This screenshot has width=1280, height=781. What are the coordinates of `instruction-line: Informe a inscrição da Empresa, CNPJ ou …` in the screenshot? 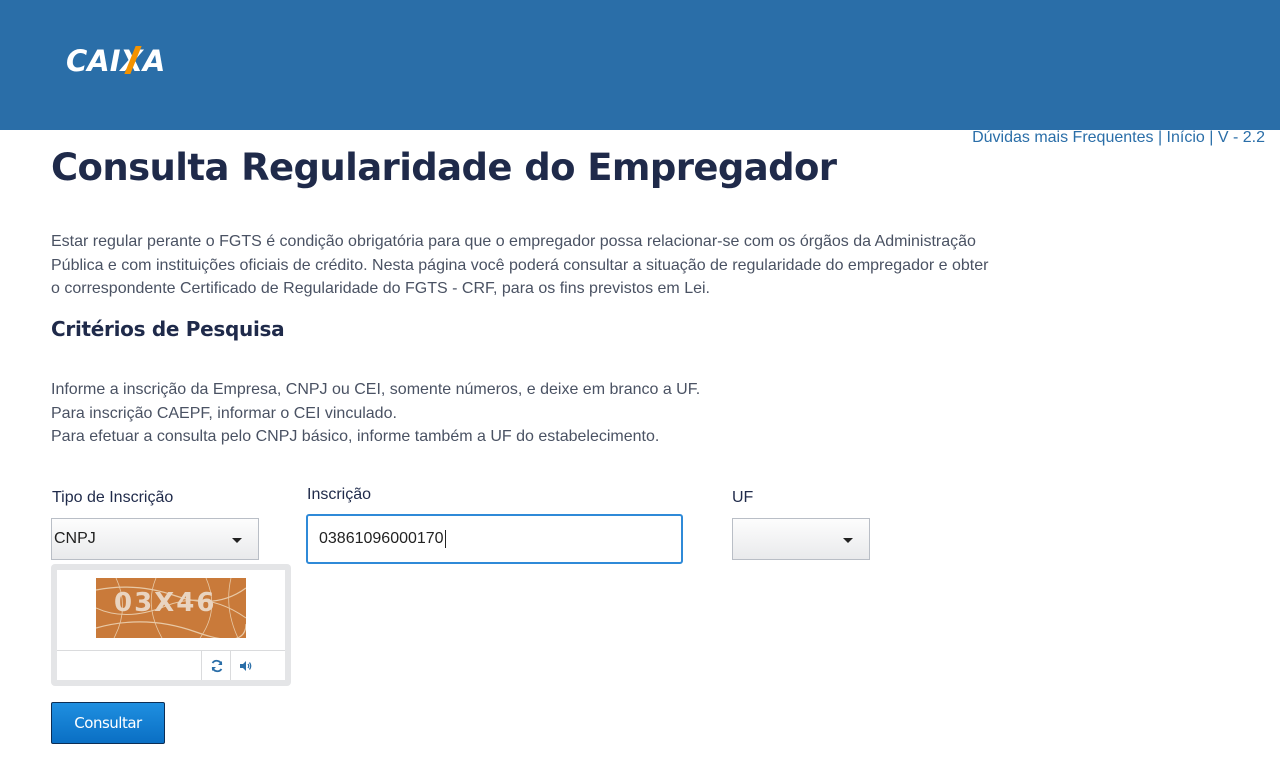 It's located at (376, 389).